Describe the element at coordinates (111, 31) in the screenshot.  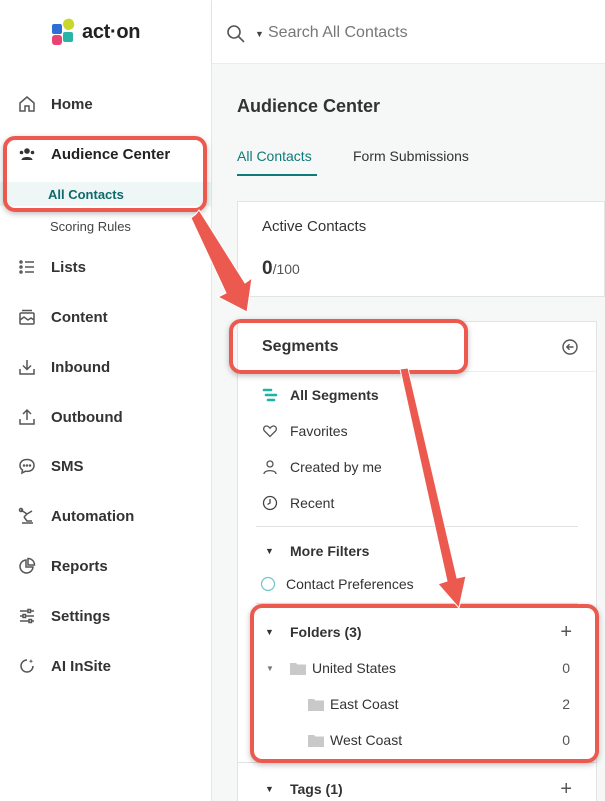
I see `logo-text: act·on` at that location.